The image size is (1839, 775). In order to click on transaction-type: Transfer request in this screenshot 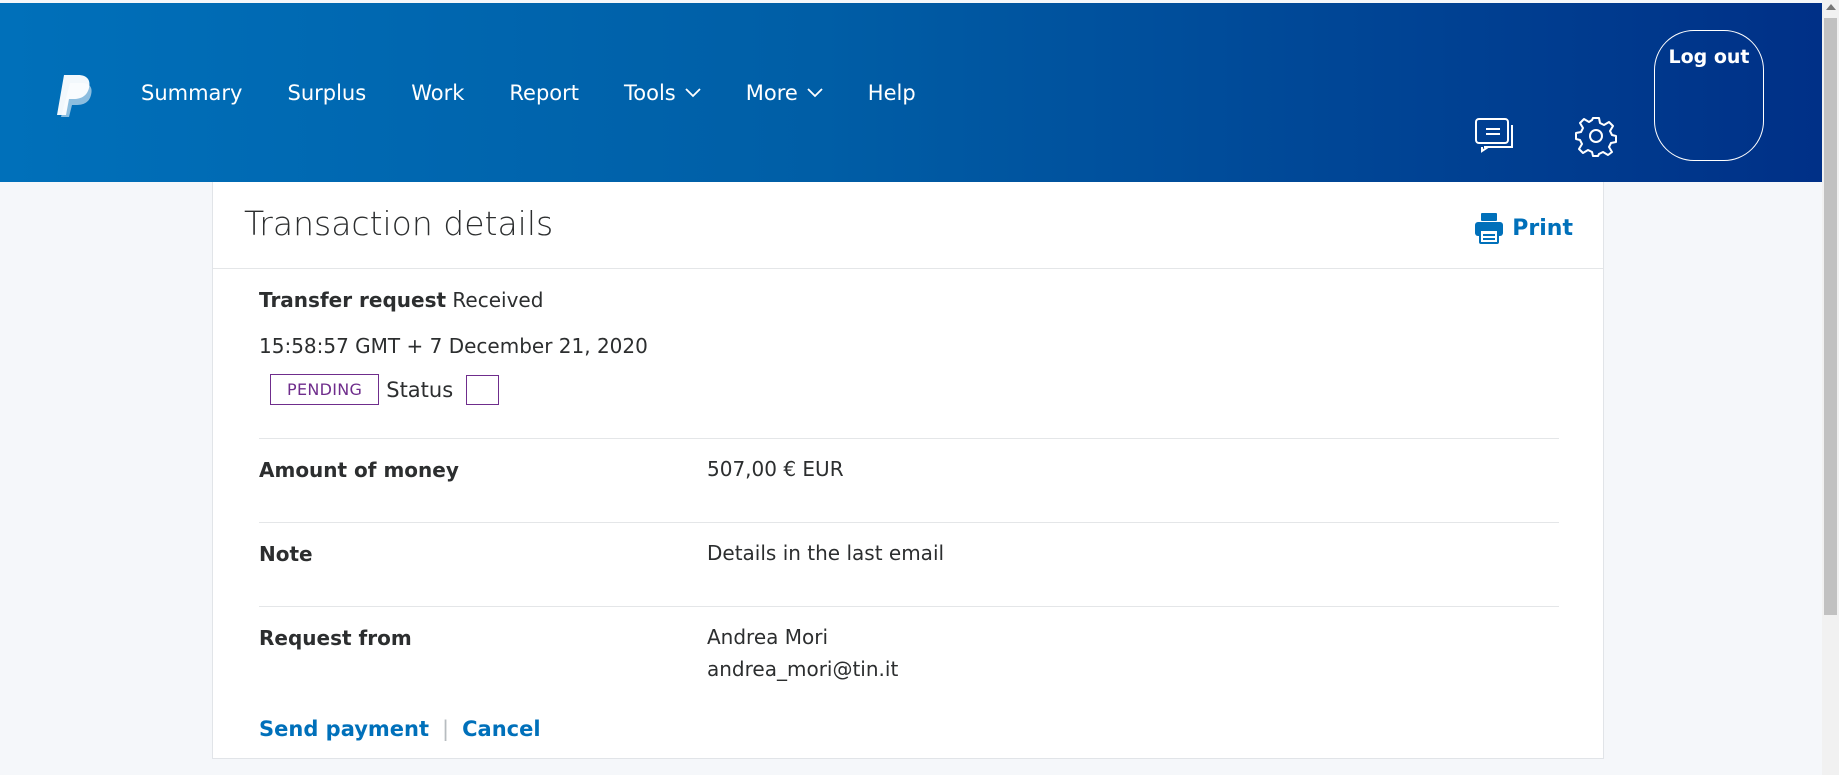, I will do `click(353, 300)`.